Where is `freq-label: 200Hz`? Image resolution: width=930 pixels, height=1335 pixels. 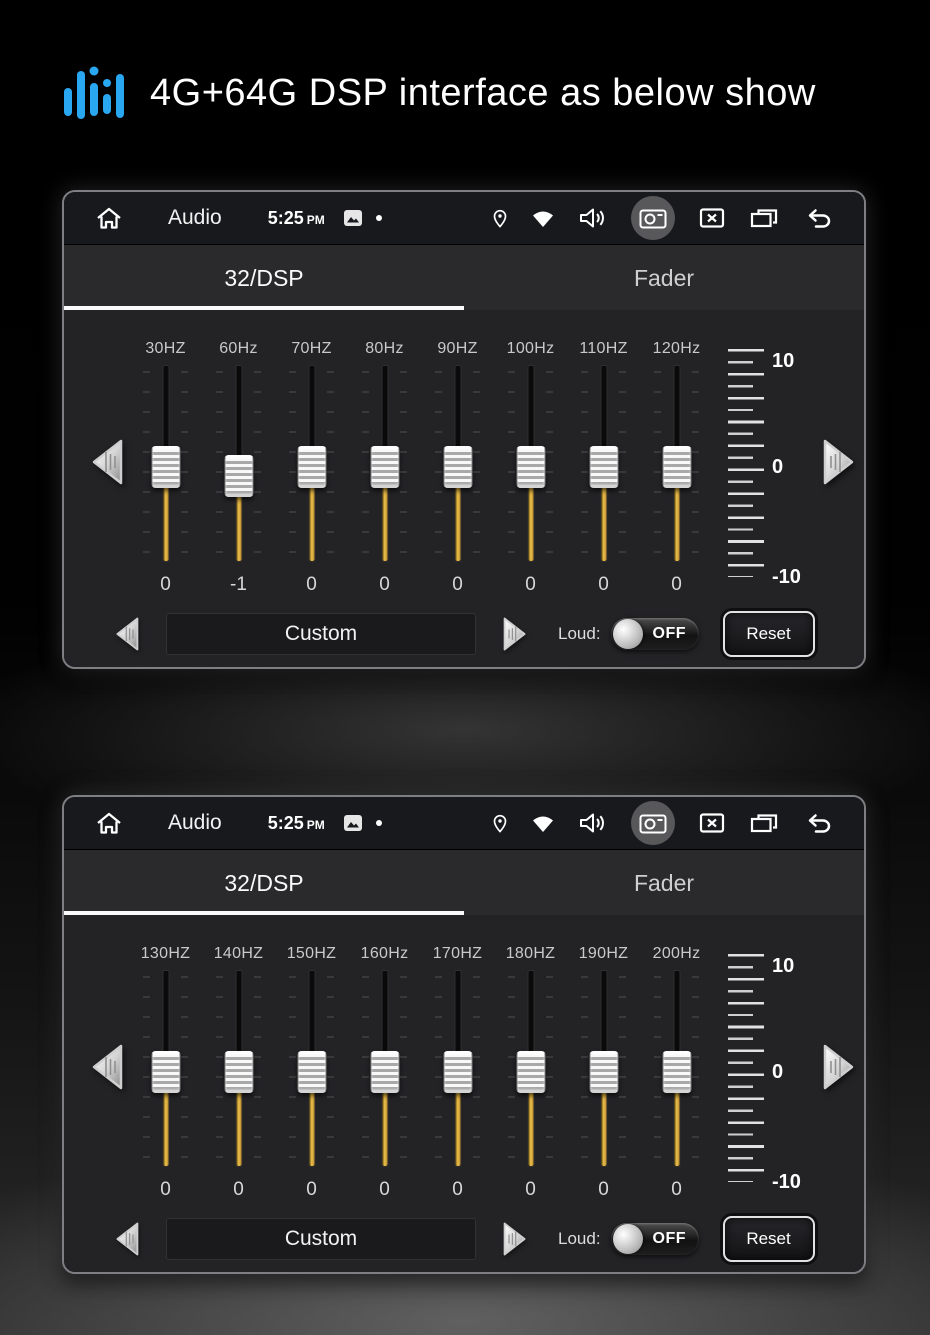
freq-label: 200Hz is located at coordinates (676, 953).